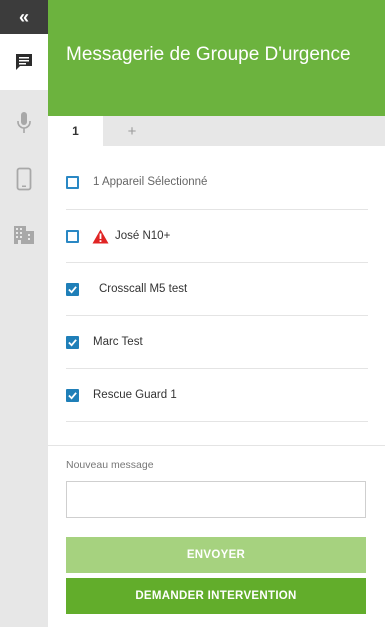 This screenshot has height=627, width=385. I want to click on warning-icon, so click(100, 236).